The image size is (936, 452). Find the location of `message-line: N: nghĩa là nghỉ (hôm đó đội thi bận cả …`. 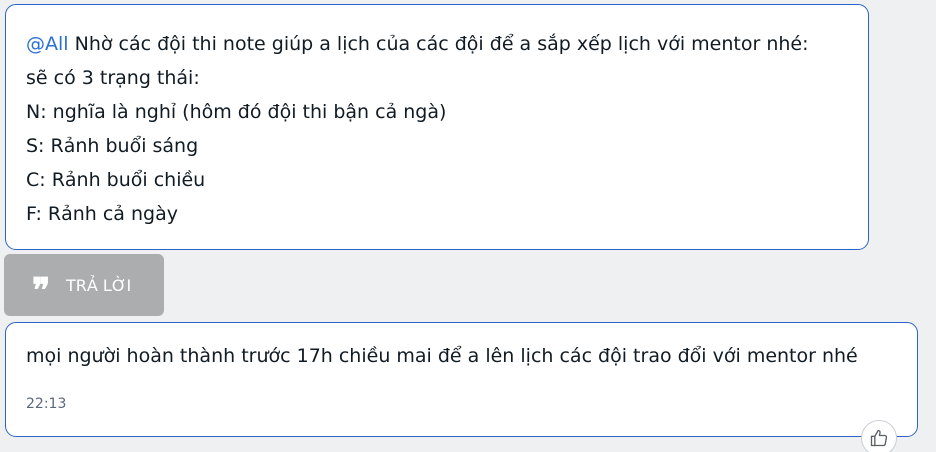

message-line: N: nghĩa là nghỉ (hôm đó đội thi bận cả … is located at coordinates (236, 112).